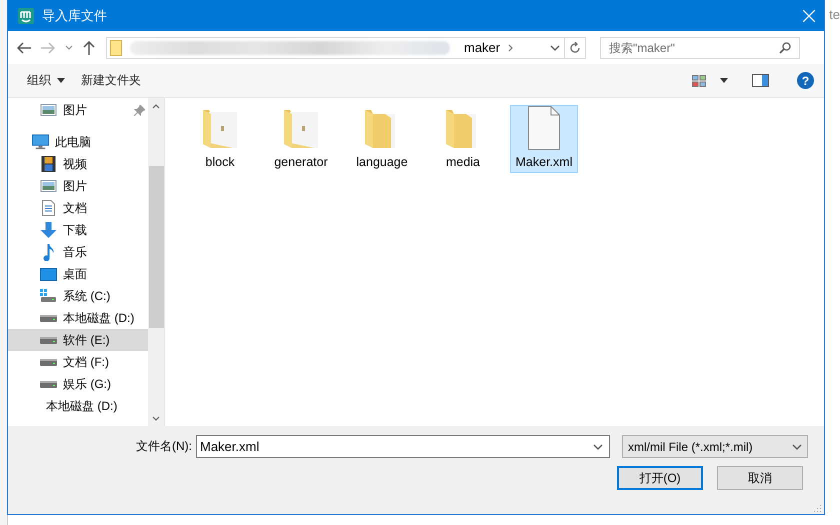 This screenshot has height=525, width=840. I want to click on breadcrumb: maker, so click(482, 47).